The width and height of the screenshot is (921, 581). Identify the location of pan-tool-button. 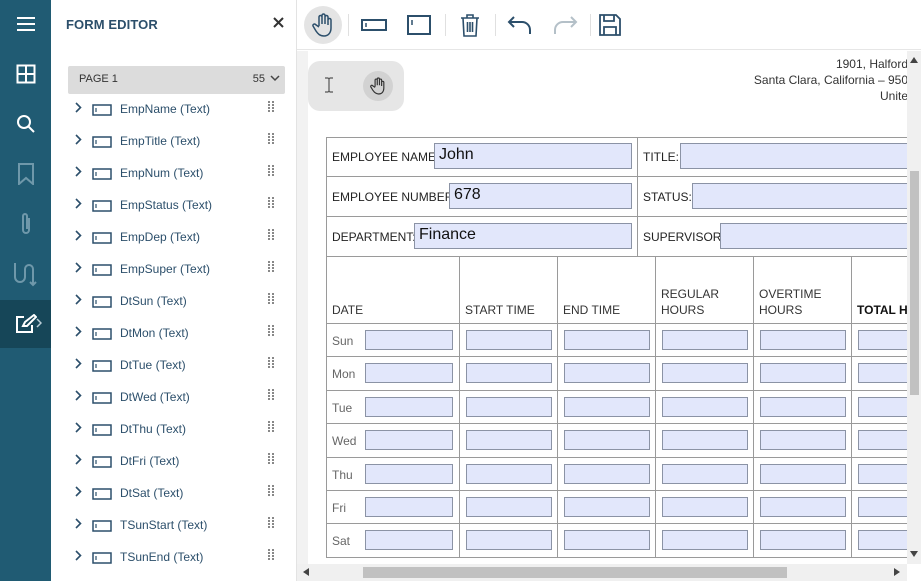
(323, 25).